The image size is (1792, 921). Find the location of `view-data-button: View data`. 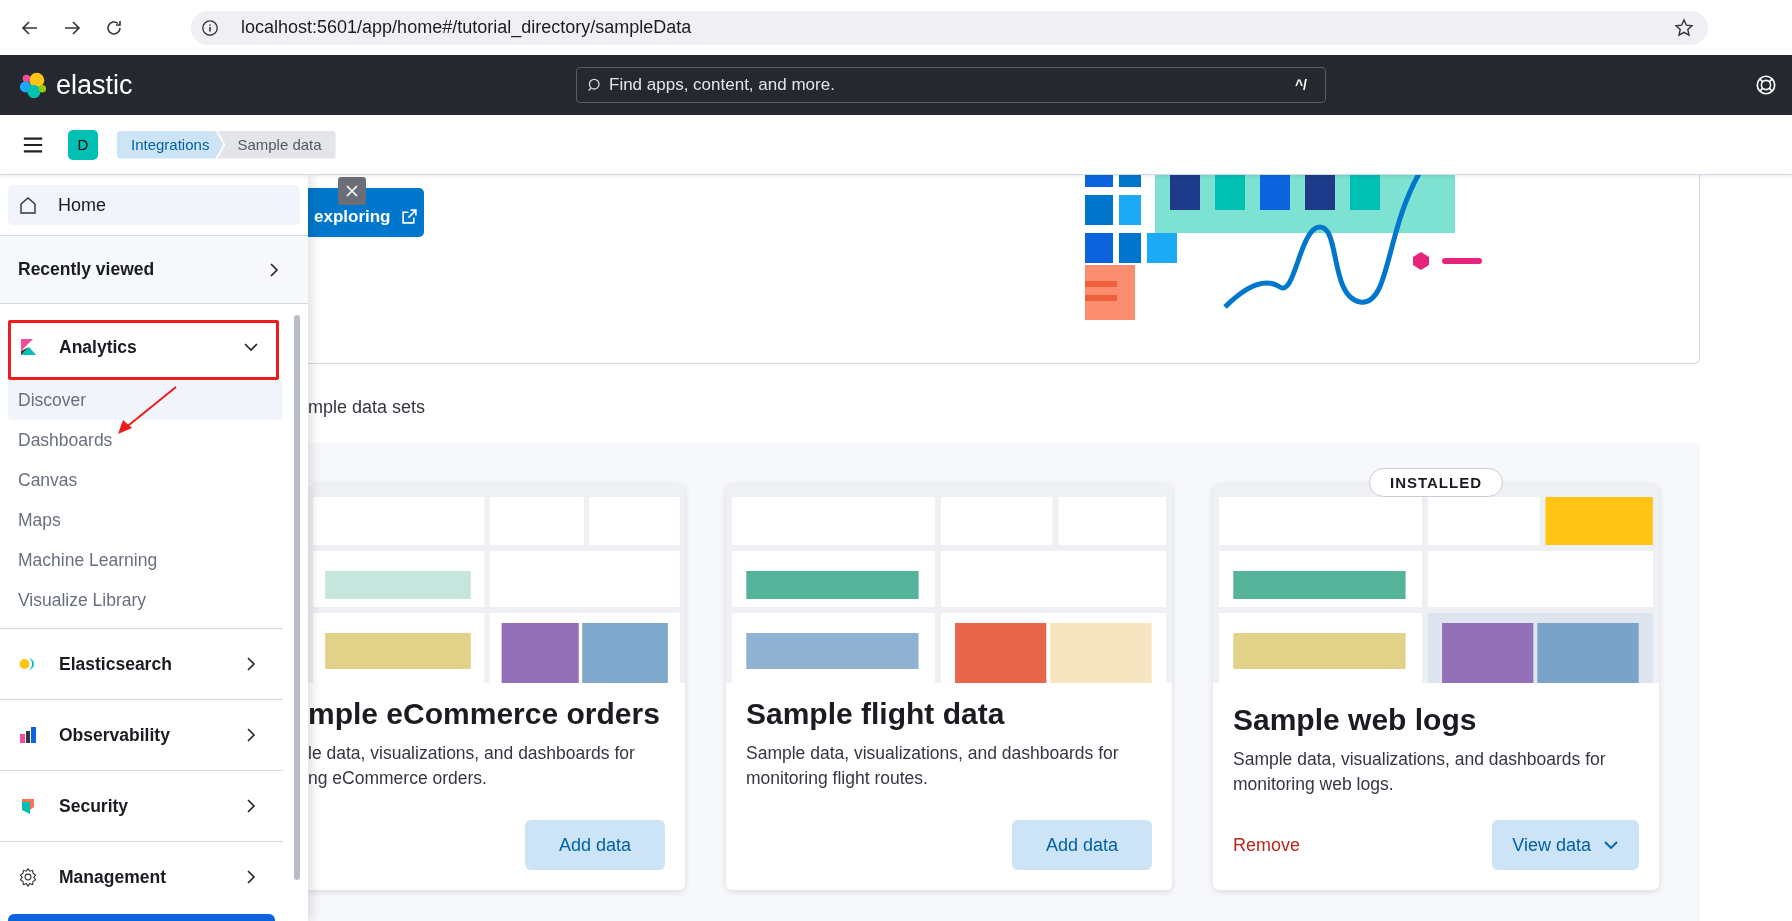

view-data-button: View data is located at coordinates (1565, 845).